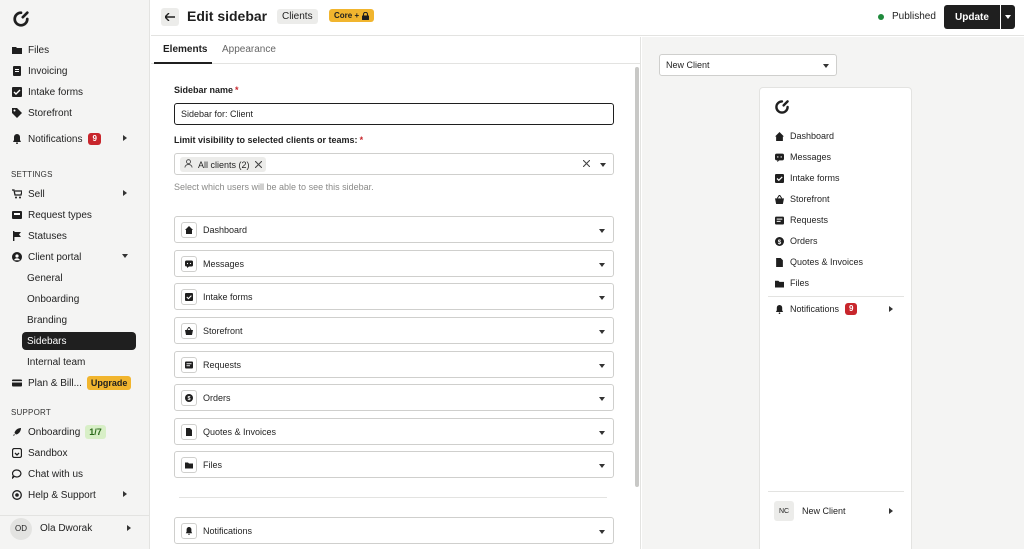 This screenshot has width=1024, height=549. I want to click on sidebar-item-label: Invoicing, so click(48, 71).